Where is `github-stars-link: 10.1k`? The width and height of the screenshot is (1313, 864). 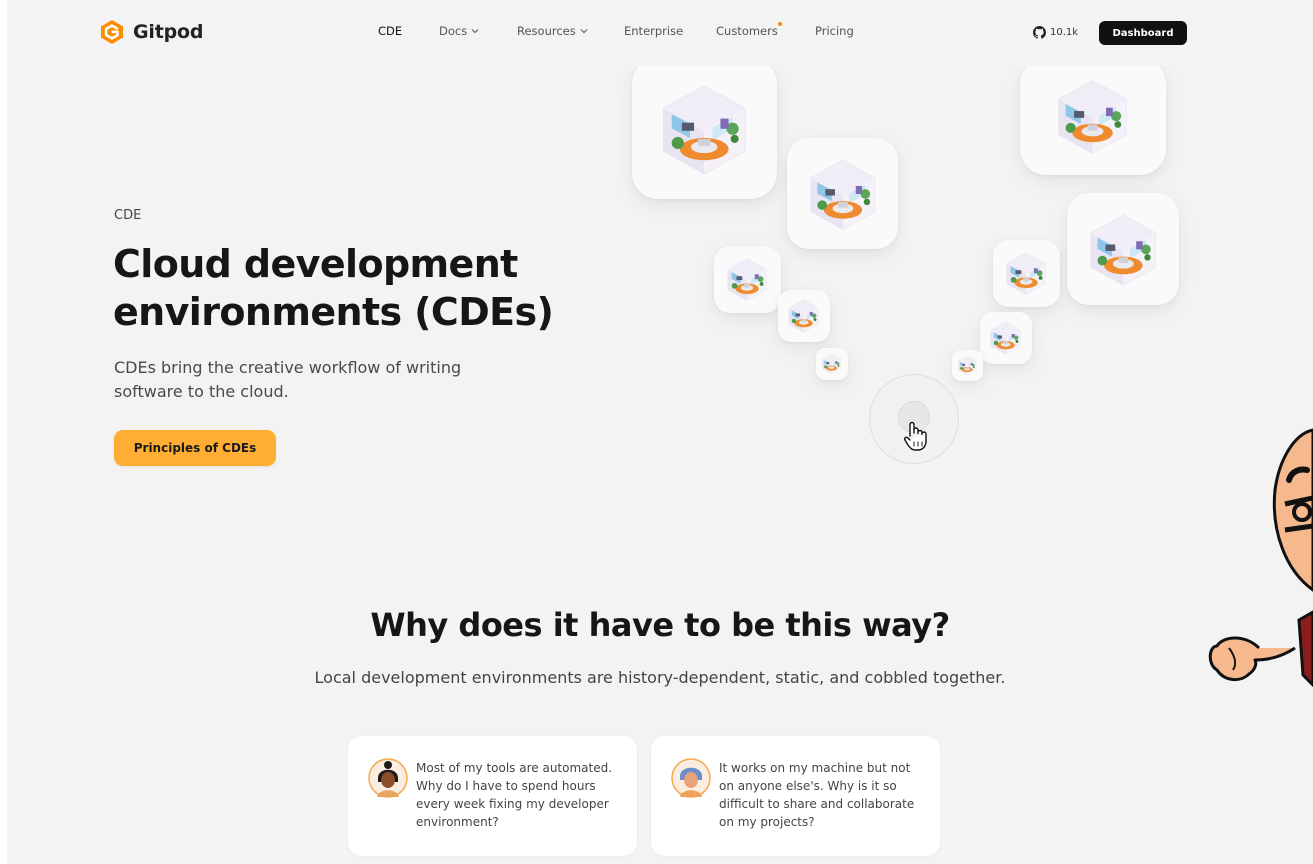 github-stars-link: 10.1k is located at coordinates (1055, 32).